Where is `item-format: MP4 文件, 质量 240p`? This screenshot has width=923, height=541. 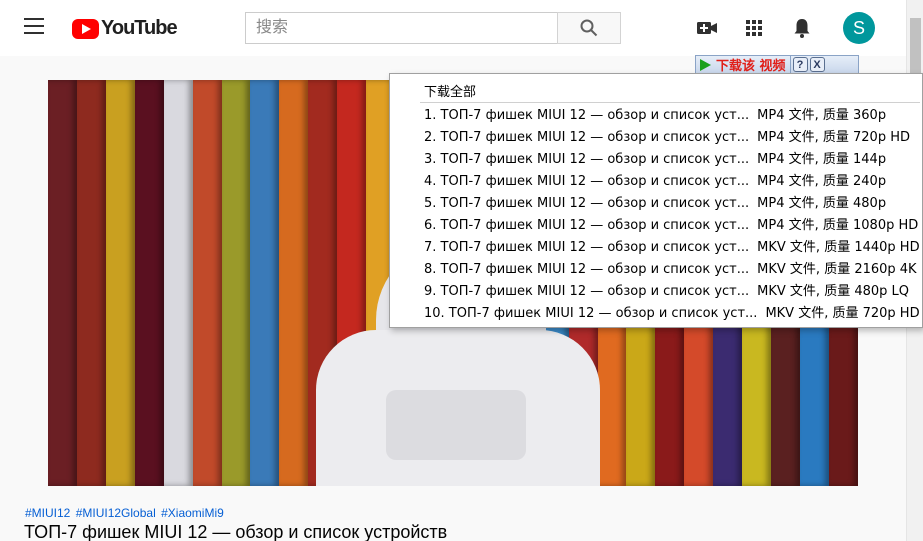 item-format: MP4 文件, 质量 240p is located at coordinates (822, 181).